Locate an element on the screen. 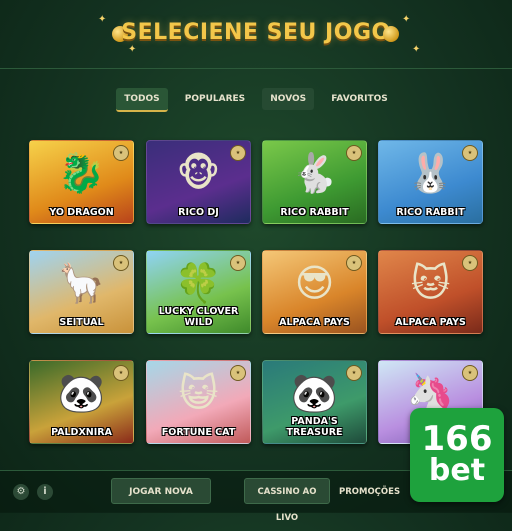 The width and height of the screenshot is (512, 531). game-card: 🍀 ★ LUCKY CLOVER WILD is located at coordinates (198, 292).